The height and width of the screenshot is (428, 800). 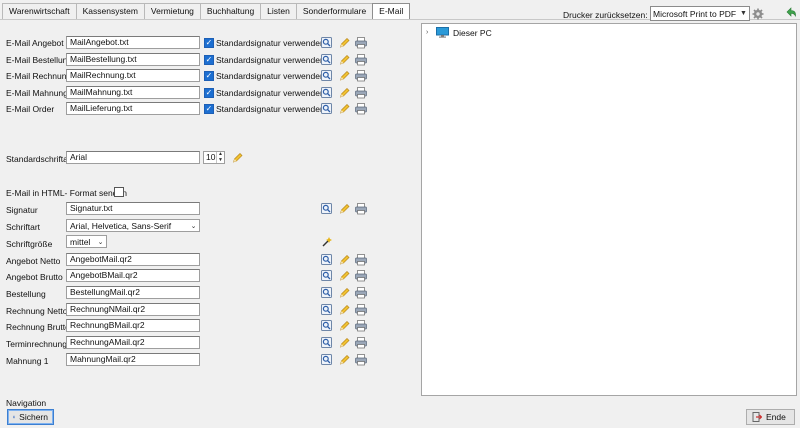 What do you see at coordinates (133, 42) in the screenshot?
I see `mail-angebot-file-input: MailAngebot.txt` at bounding box center [133, 42].